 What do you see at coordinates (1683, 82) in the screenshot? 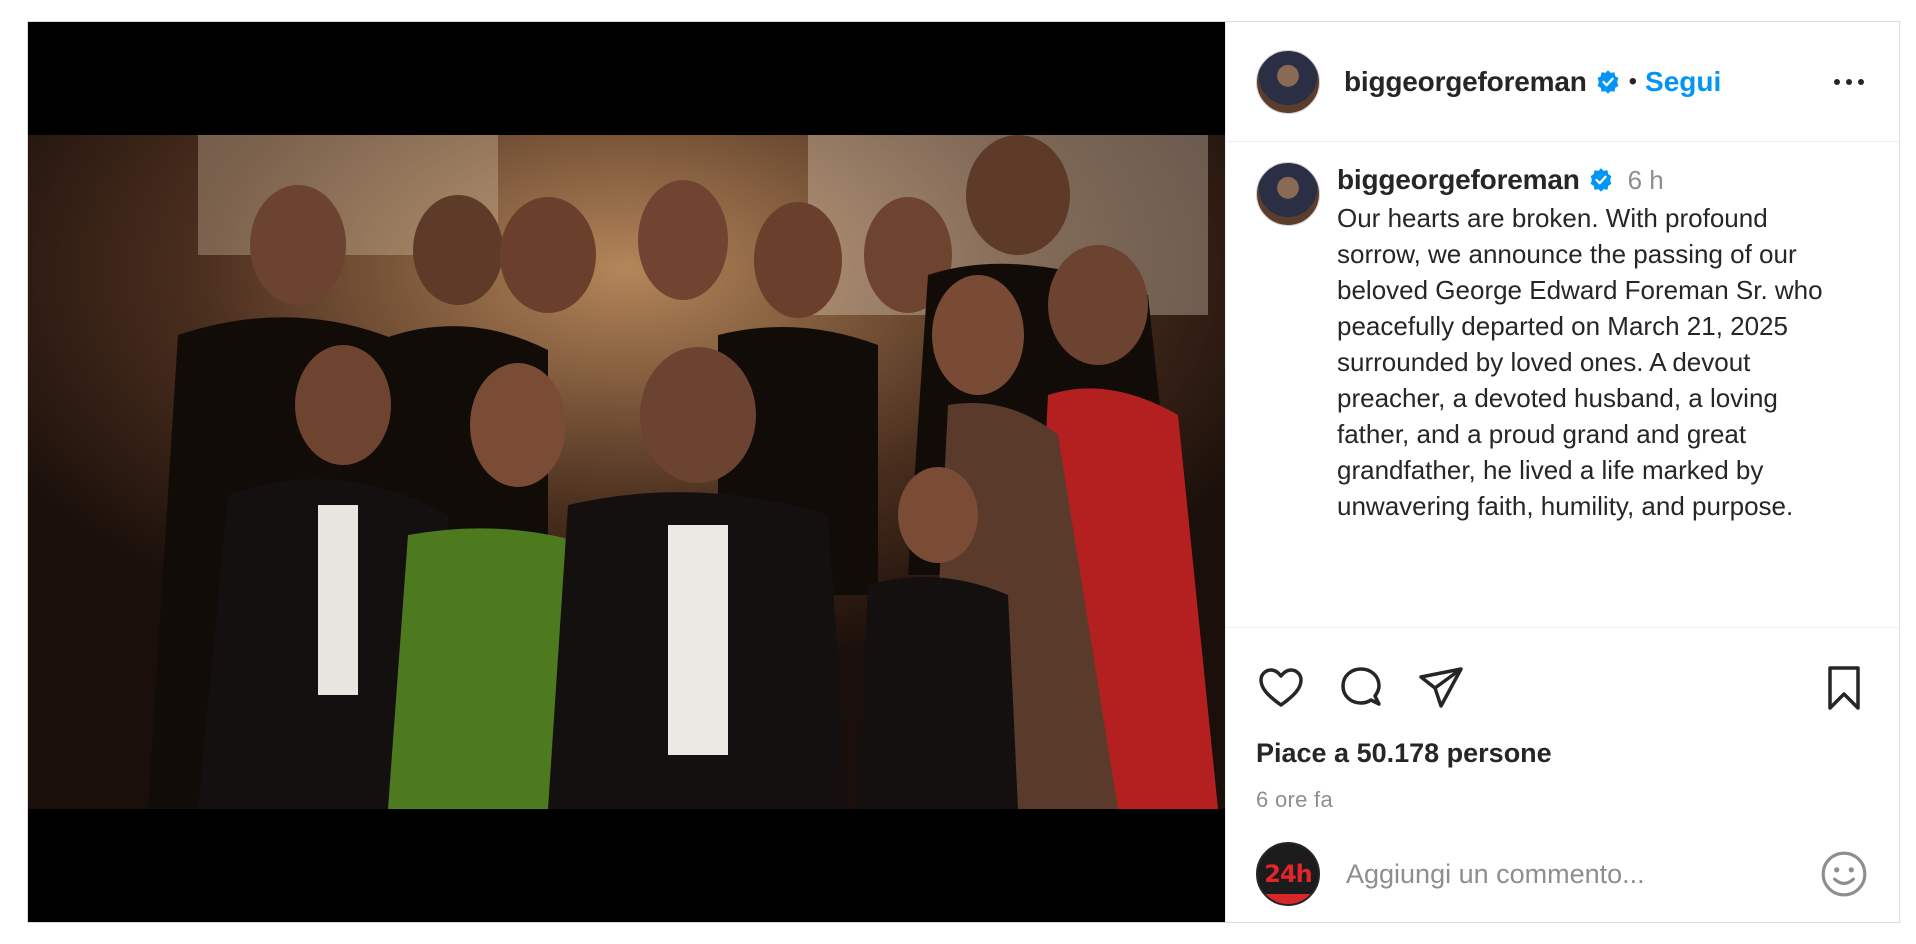
I see `follow-button: Segui` at bounding box center [1683, 82].